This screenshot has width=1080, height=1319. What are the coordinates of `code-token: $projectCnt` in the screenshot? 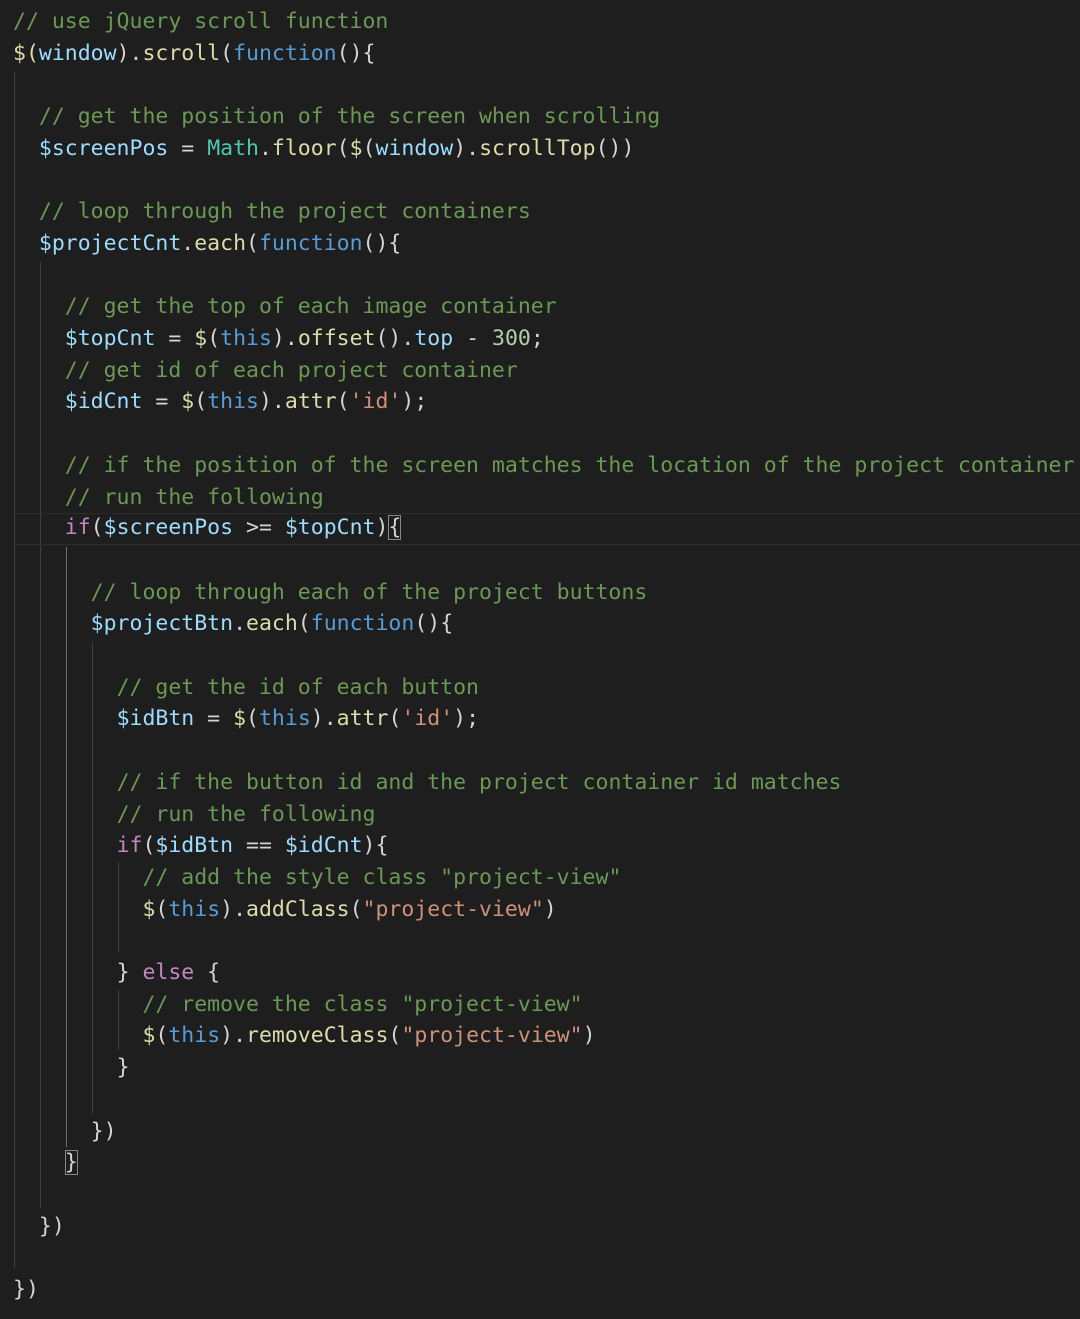 It's located at (110, 243).